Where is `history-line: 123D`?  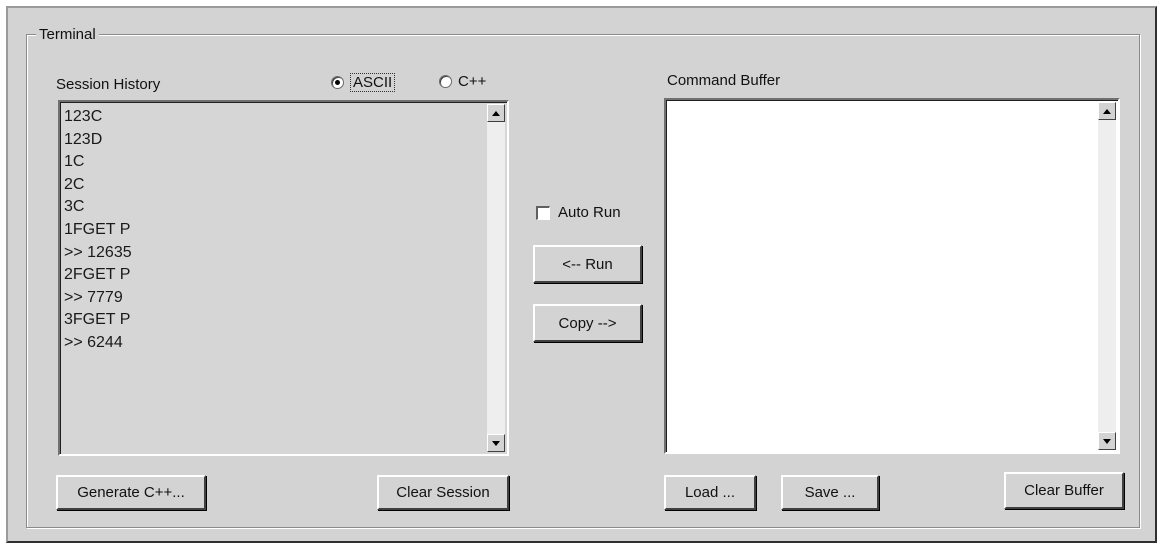 history-line: 123D is located at coordinates (83, 139).